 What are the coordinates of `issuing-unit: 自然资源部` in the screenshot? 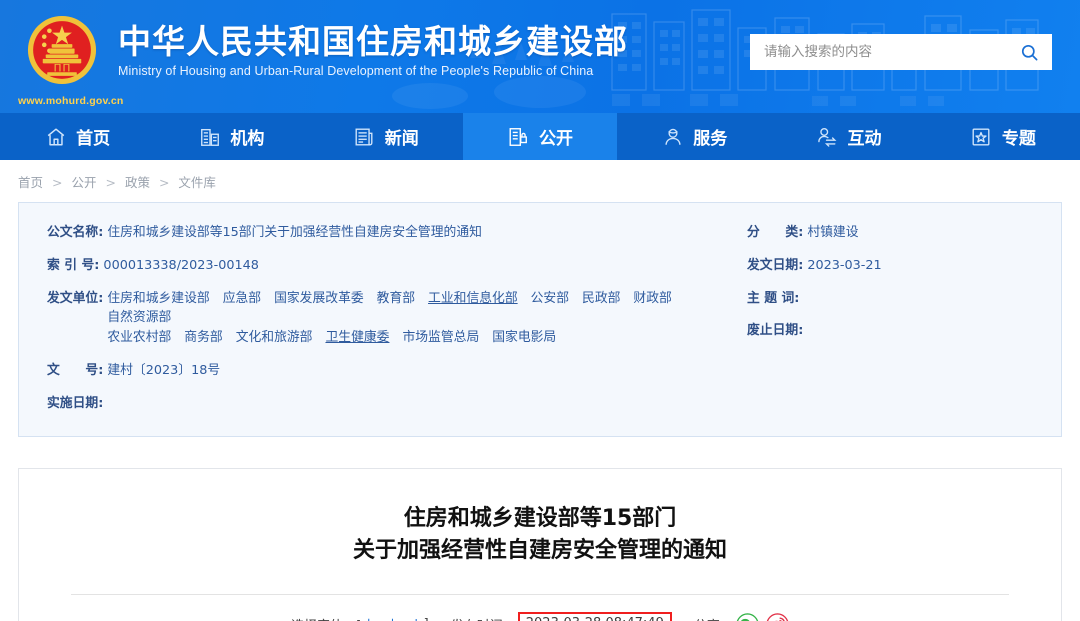 It's located at (139, 318).